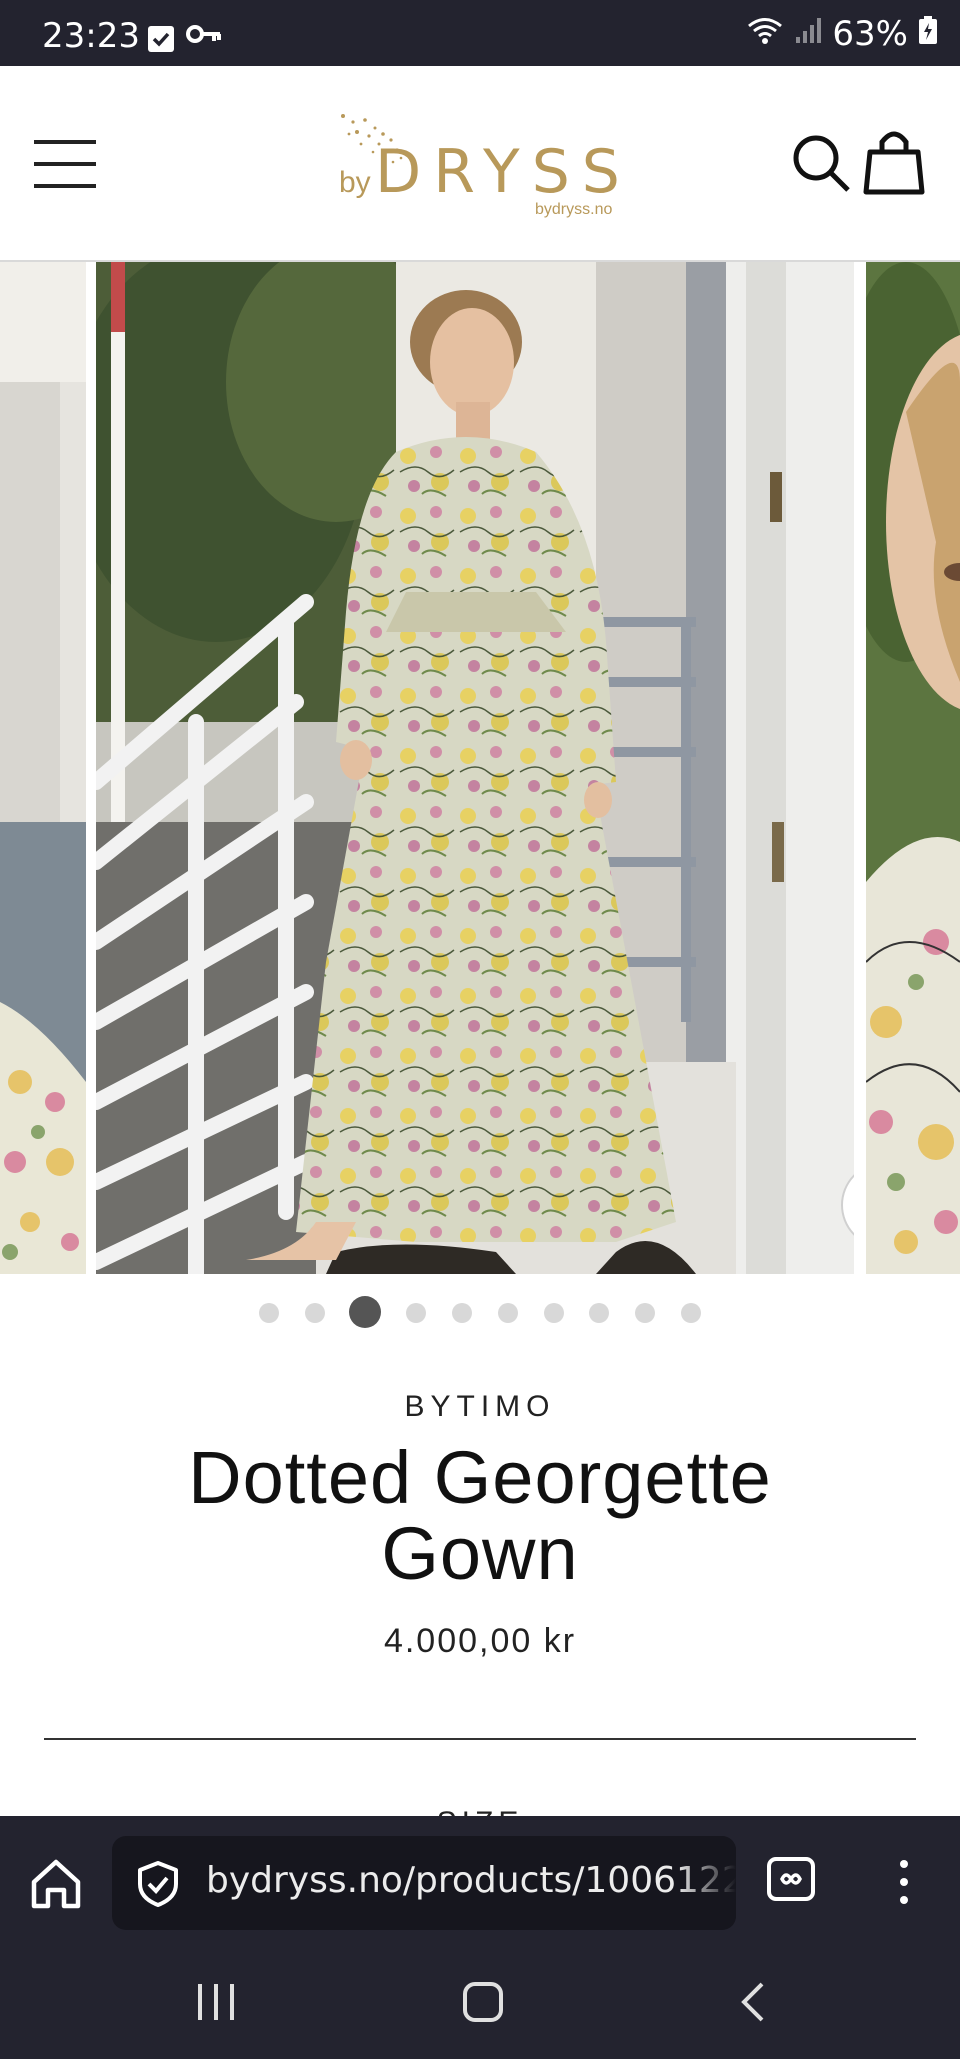 This screenshot has height=2059, width=960. I want to click on product-price: 4.000,00 kr, so click(480, 1641).